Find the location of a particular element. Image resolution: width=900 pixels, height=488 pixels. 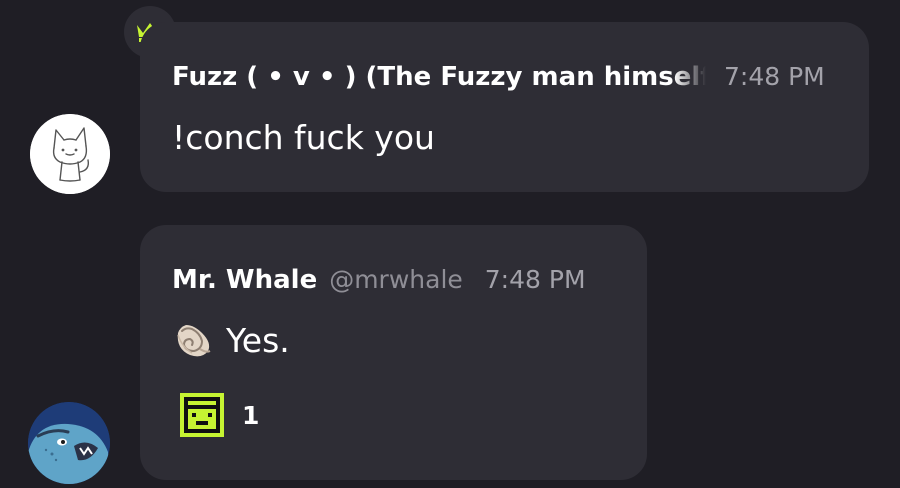

green-pixel-face-icon is located at coordinates (202, 415).